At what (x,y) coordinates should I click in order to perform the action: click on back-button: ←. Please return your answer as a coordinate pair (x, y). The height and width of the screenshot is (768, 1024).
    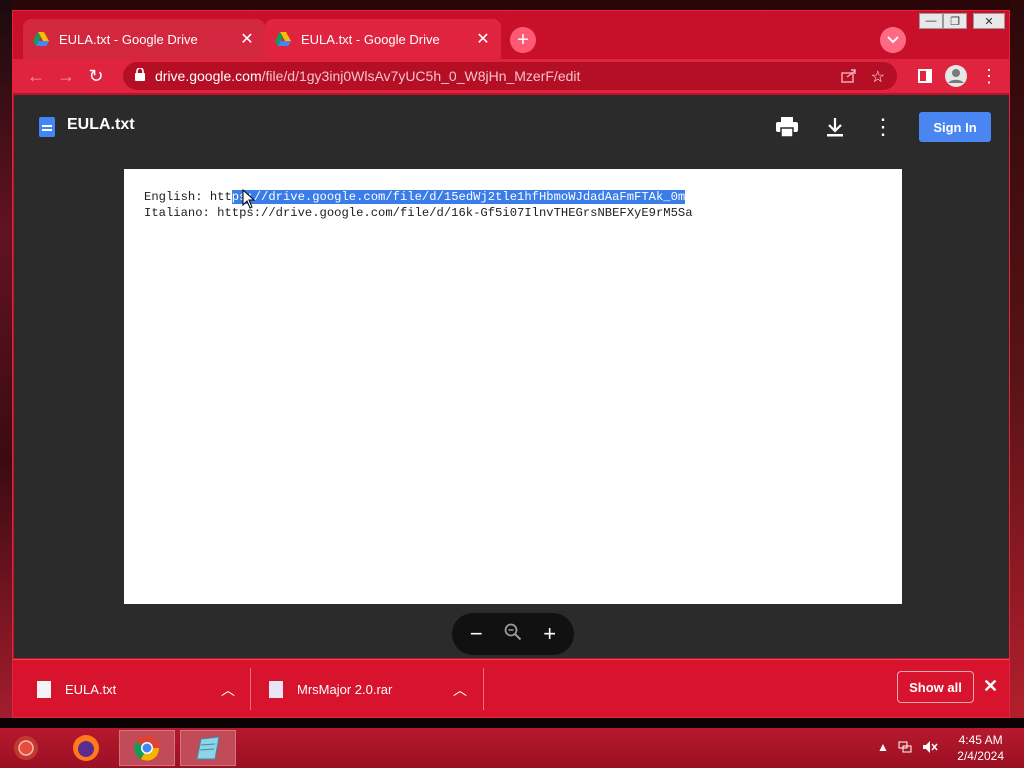
    Looking at the image, I should click on (36, 76).